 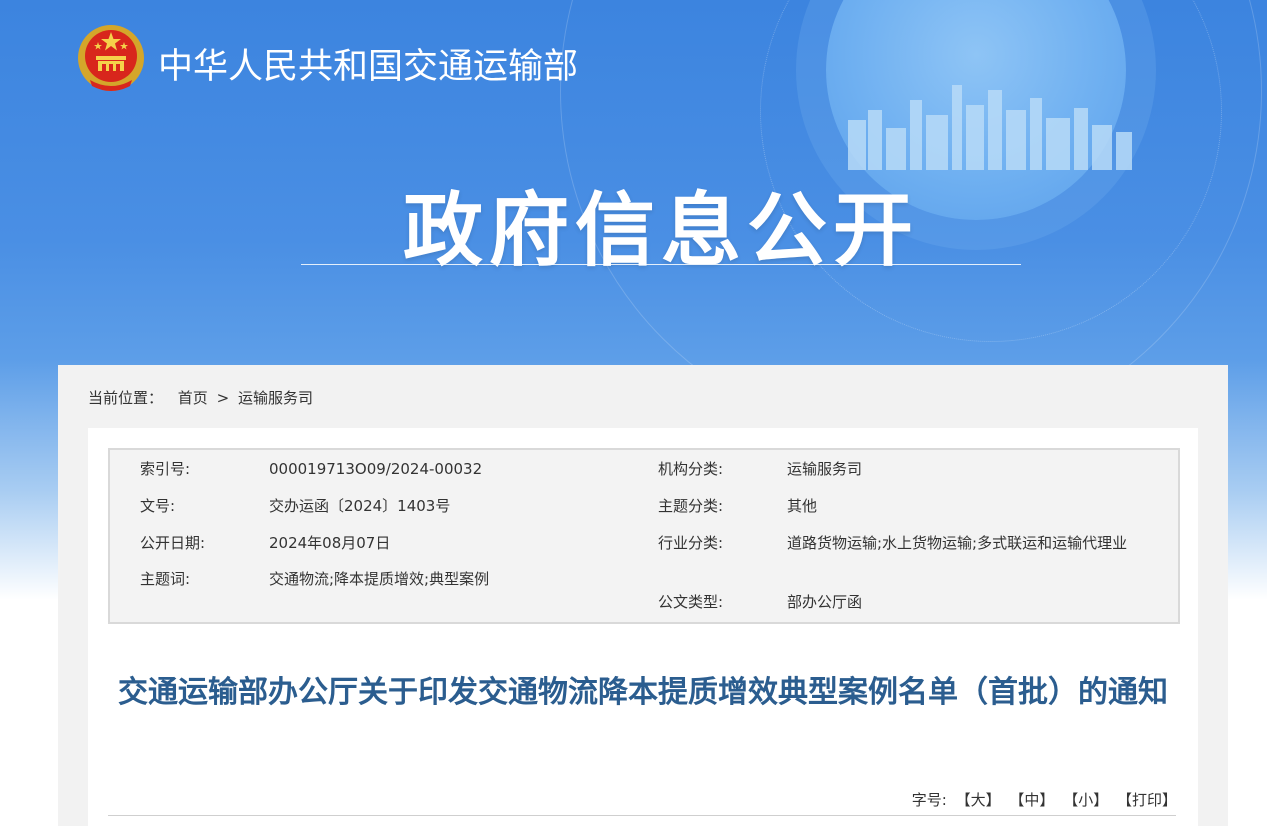 What do you see at coordinates (111, 58) in the screenshot?
I see `national-emblem-icon` at bounding box center [111, 58].